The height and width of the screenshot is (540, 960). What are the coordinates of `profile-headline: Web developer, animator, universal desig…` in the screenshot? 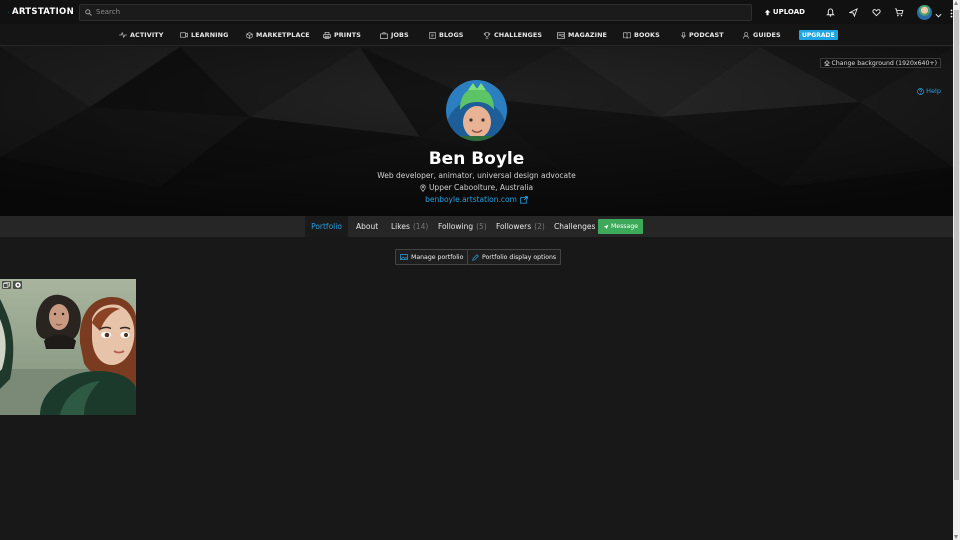 It's located at (476, 175).